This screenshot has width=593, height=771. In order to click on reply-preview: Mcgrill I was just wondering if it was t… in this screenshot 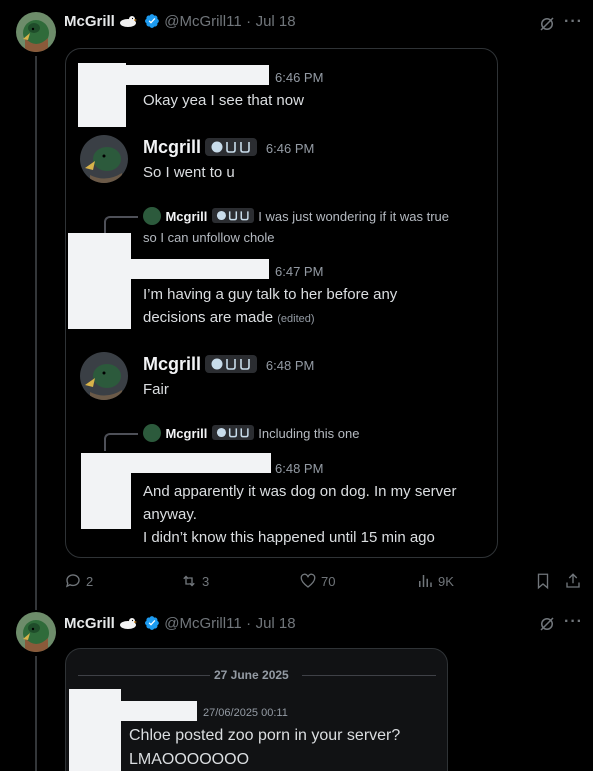, I will do `click(296, 216)`.